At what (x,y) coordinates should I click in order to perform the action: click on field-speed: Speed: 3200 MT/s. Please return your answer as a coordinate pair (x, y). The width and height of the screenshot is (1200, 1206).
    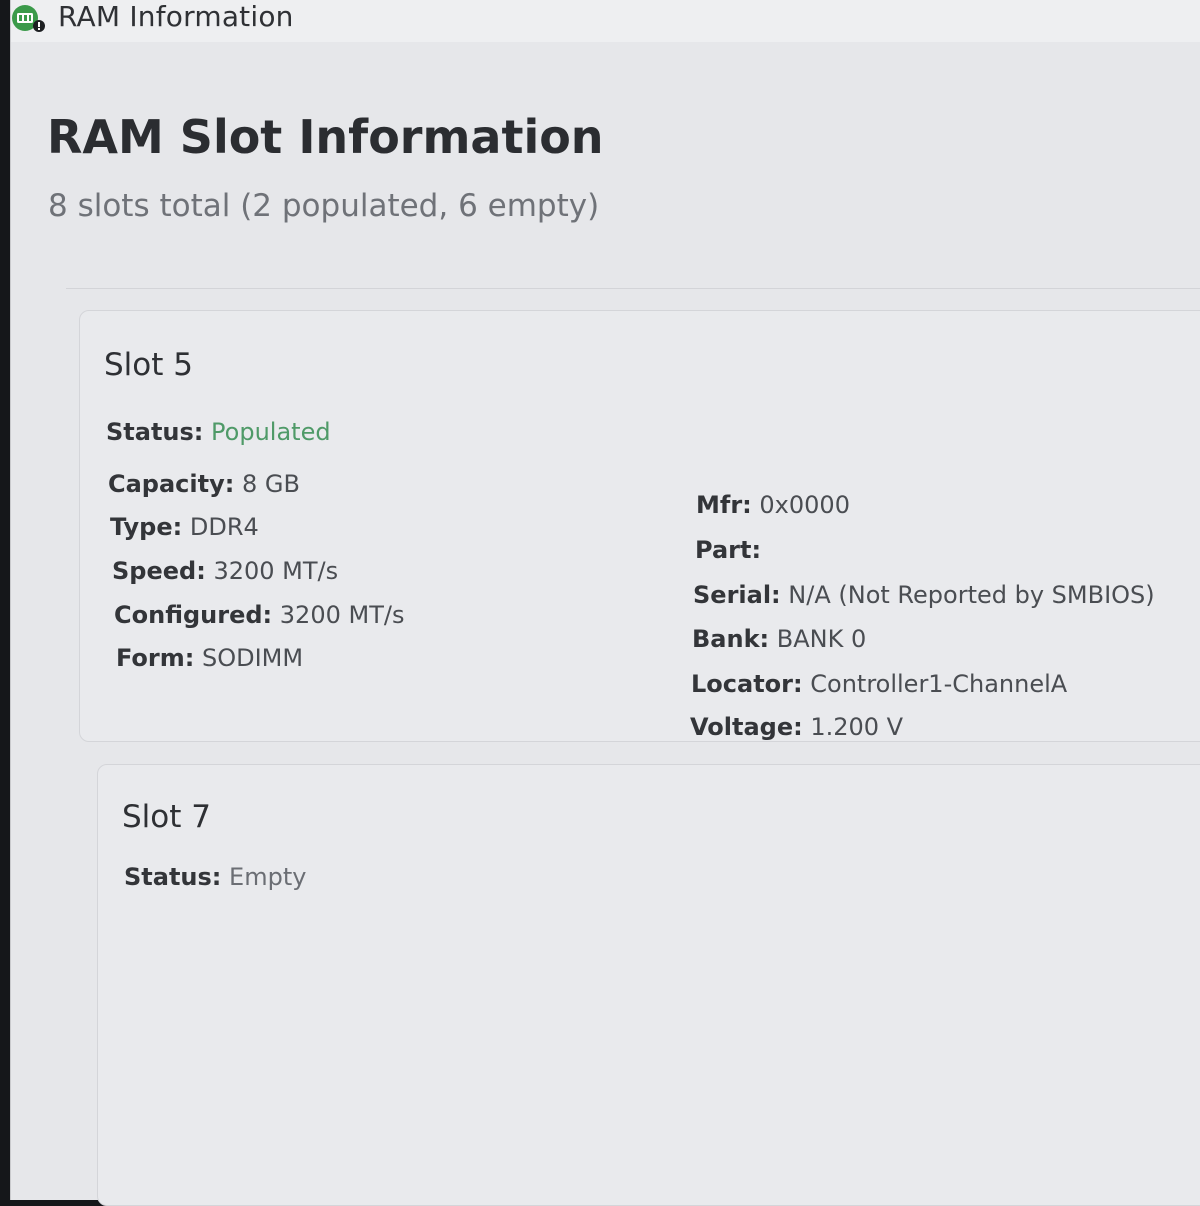
    Looking at the image, I should click on (225, 571).